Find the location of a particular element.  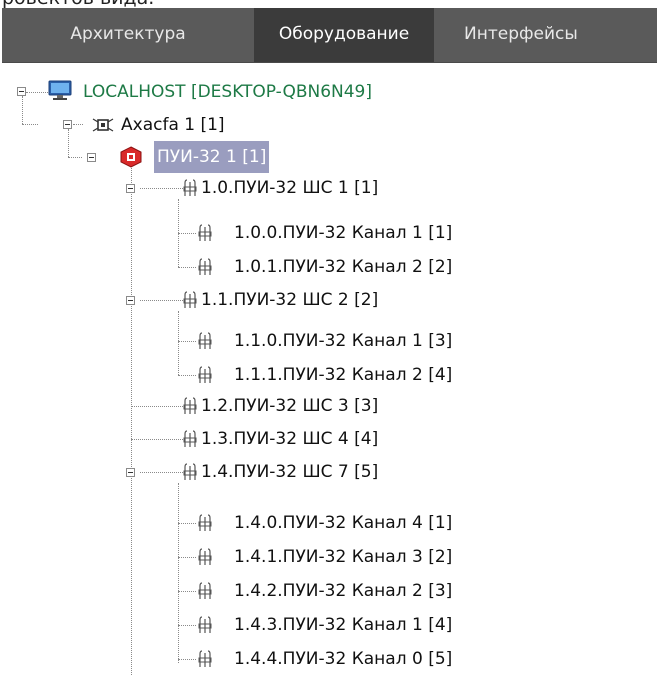

tree-node-channel: 1.0.0.ПУИ-32 Канал 1 [1] is located at coordinates (326, 233).